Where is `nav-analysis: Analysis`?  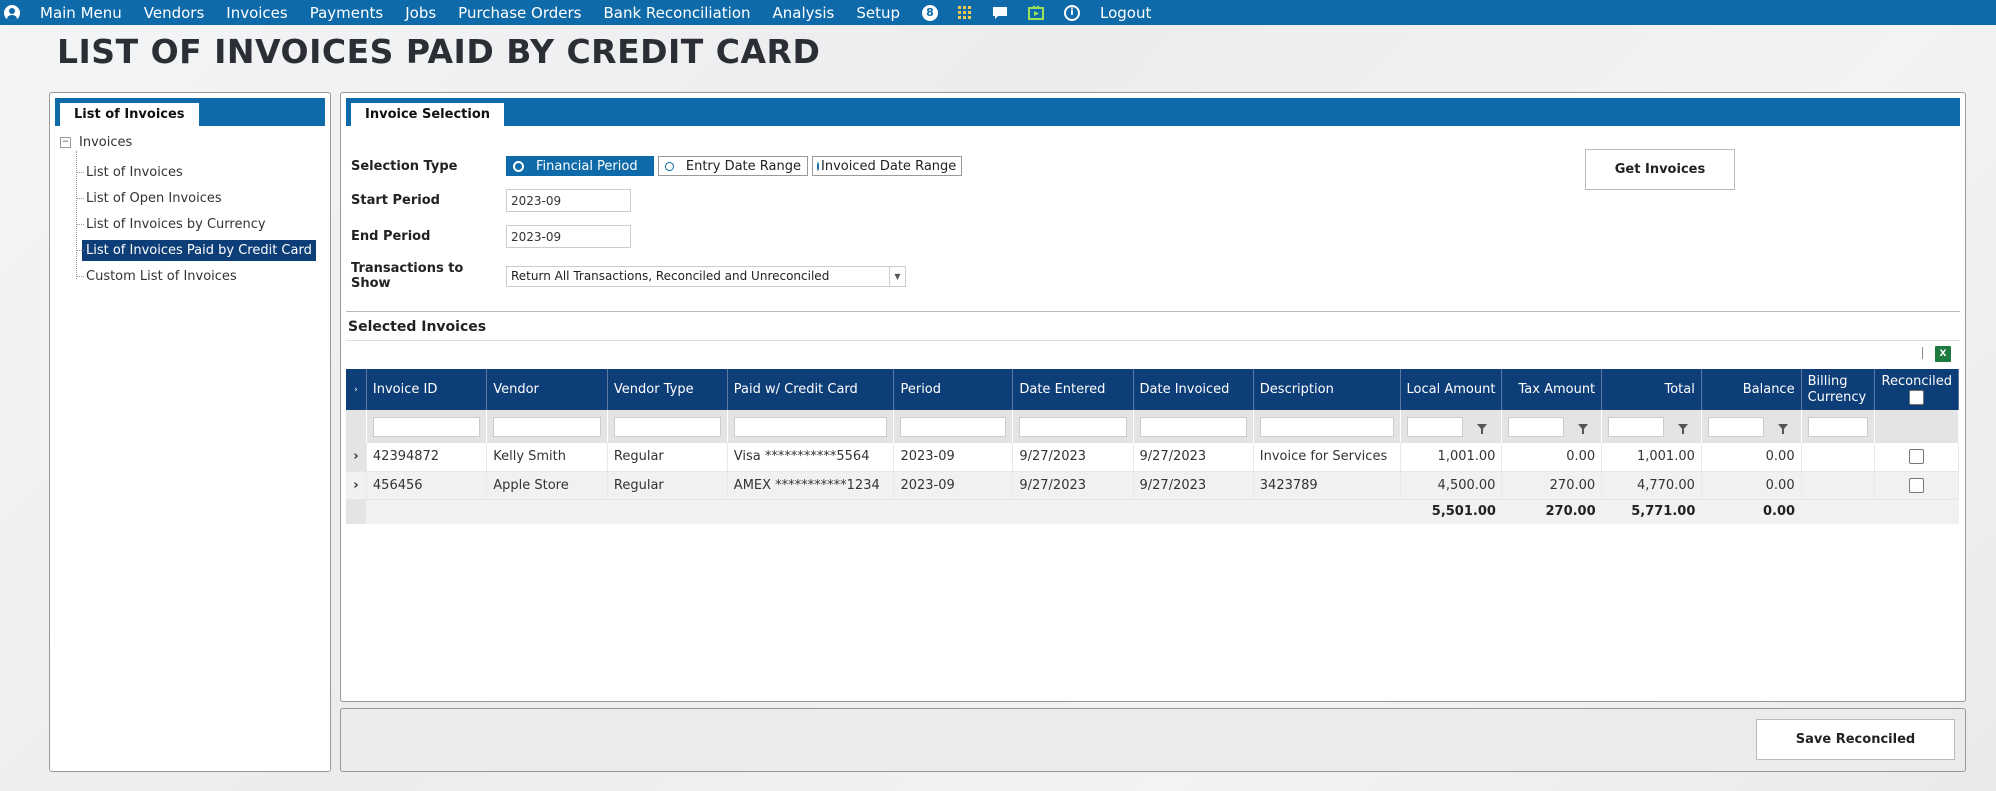
nav-analysis: Analysis is located at coordinates (804, 13).